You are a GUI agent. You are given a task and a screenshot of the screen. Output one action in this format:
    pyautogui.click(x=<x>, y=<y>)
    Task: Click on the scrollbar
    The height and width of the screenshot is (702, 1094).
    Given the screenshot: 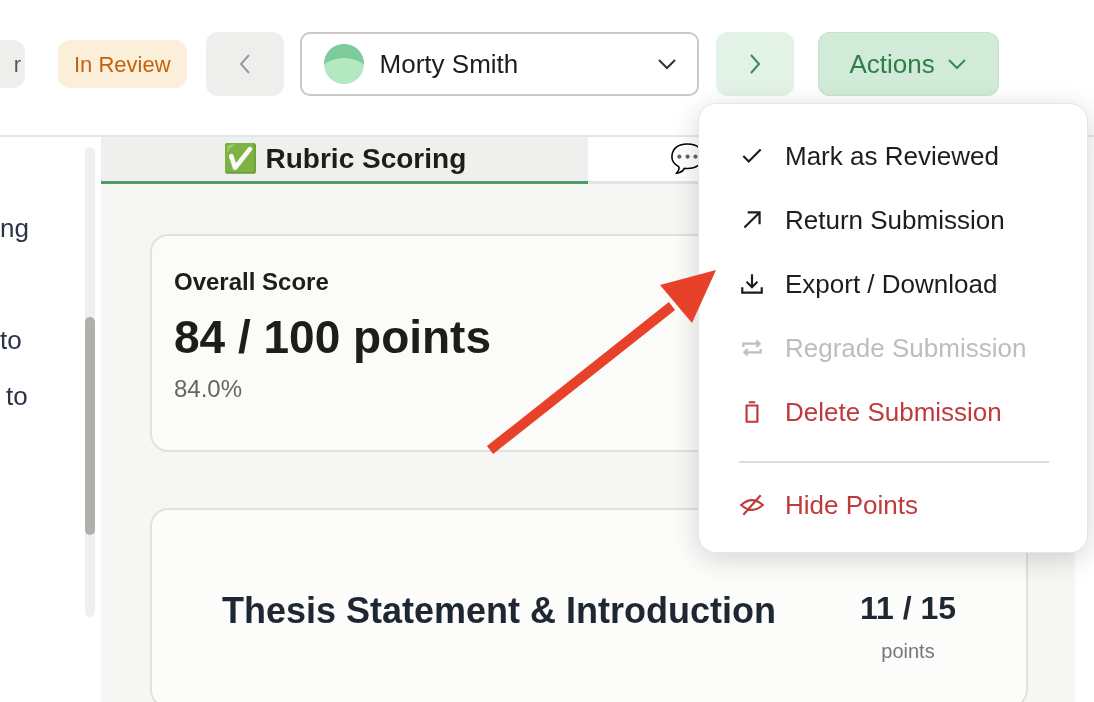 What is the action you would take?
    pyautogui.click(x=90, y=382)
    